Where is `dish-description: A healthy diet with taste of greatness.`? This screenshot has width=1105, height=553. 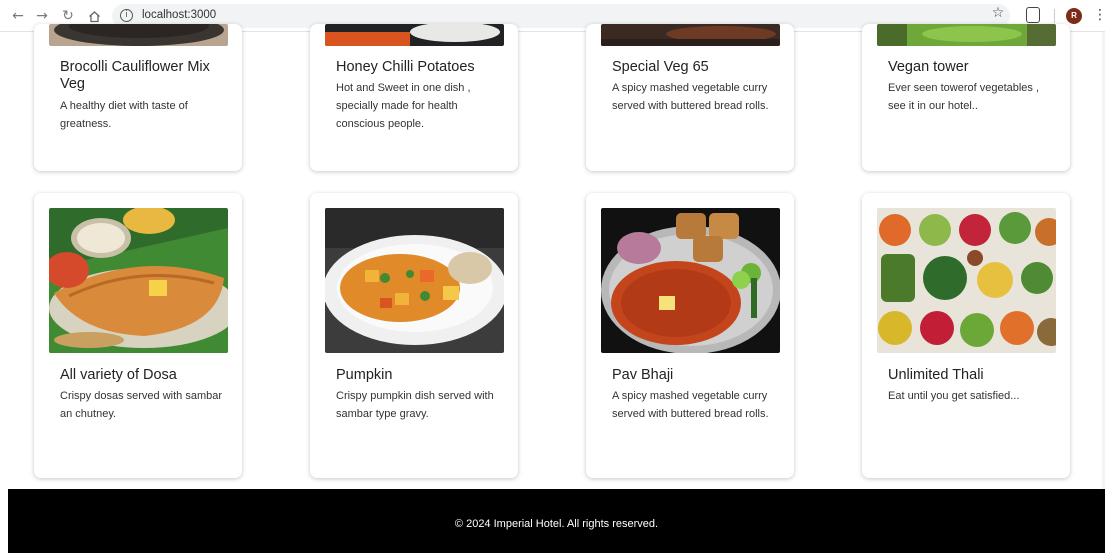 dish-description: A healthy diet with taste of greatness. is located at coordinates (124, 115).